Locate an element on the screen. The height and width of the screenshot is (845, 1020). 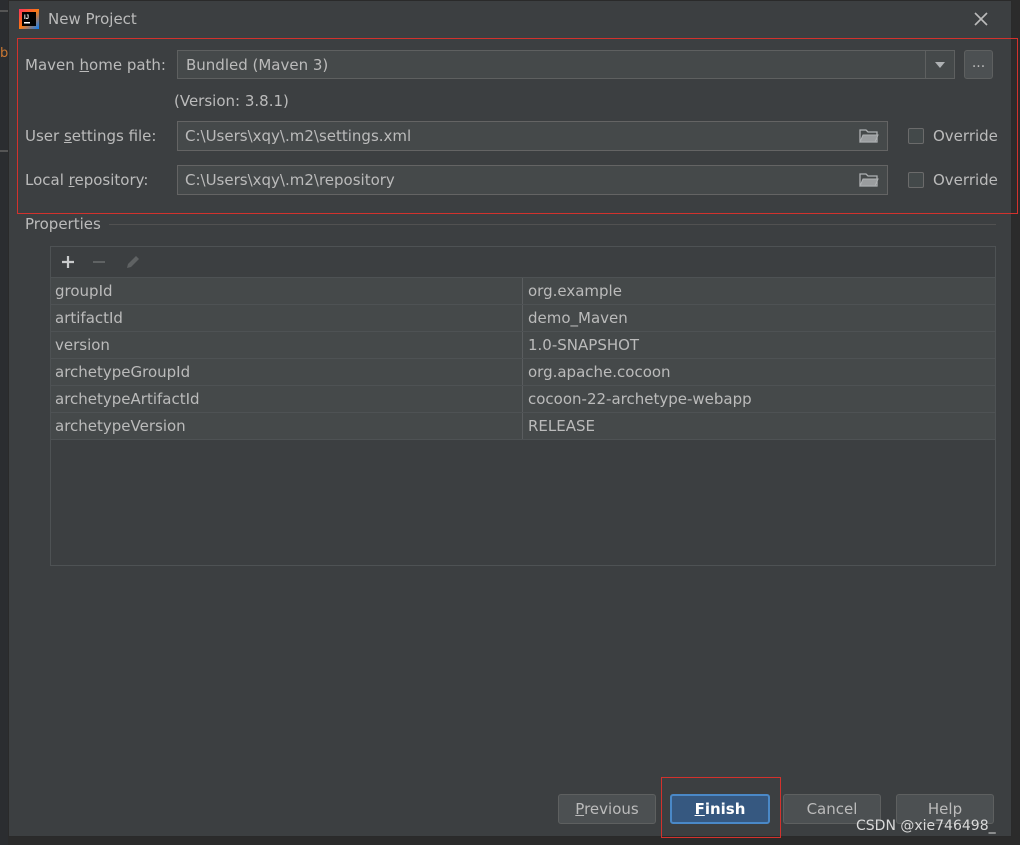
property-key: artifactId is located at coordinates (89, 318).